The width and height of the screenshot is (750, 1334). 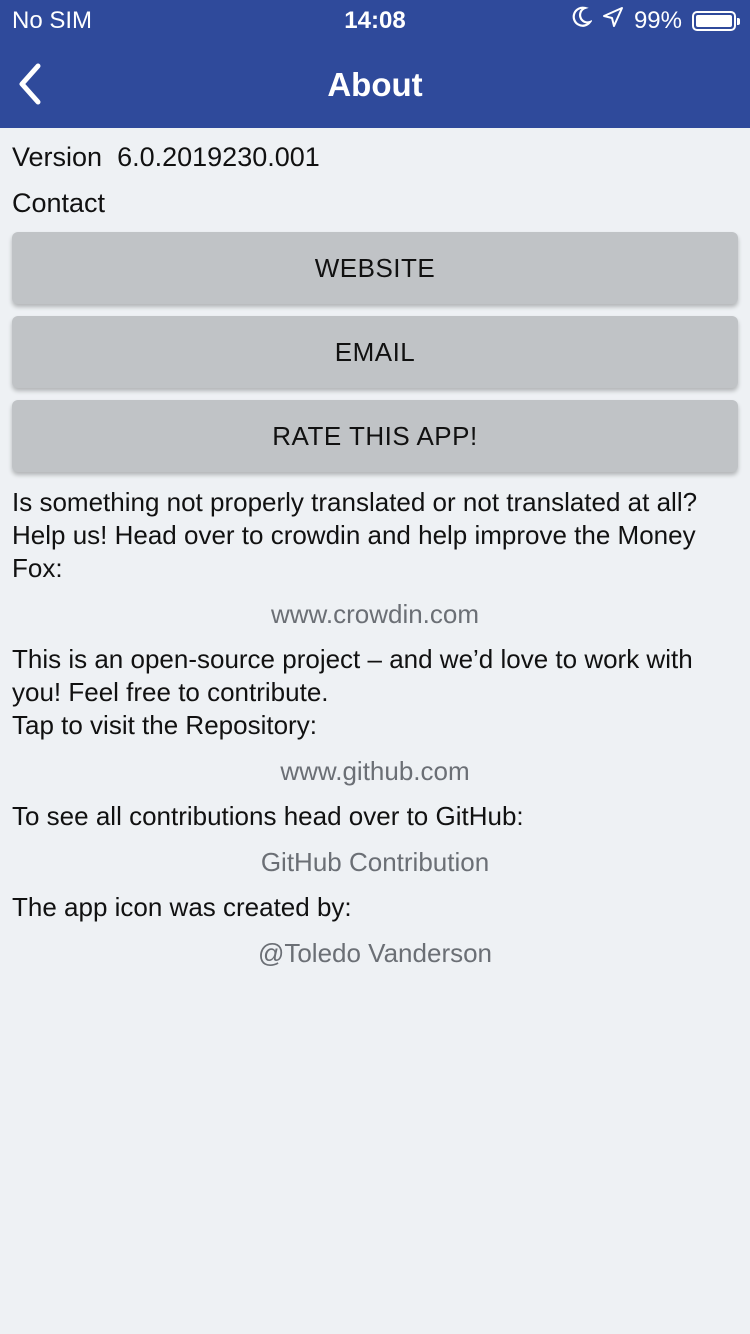 I want to click on icon-credit-link: @Toledo Vanderson, so click(x=375, y=953).